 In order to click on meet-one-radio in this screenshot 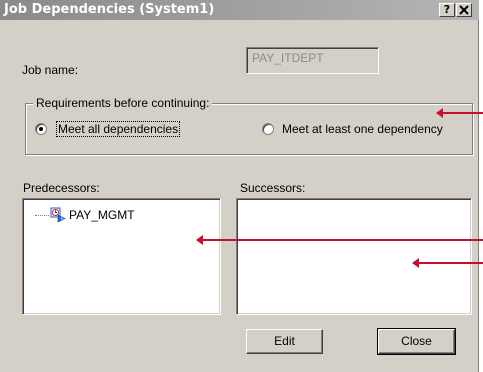, I will do `click(268, 129)`.